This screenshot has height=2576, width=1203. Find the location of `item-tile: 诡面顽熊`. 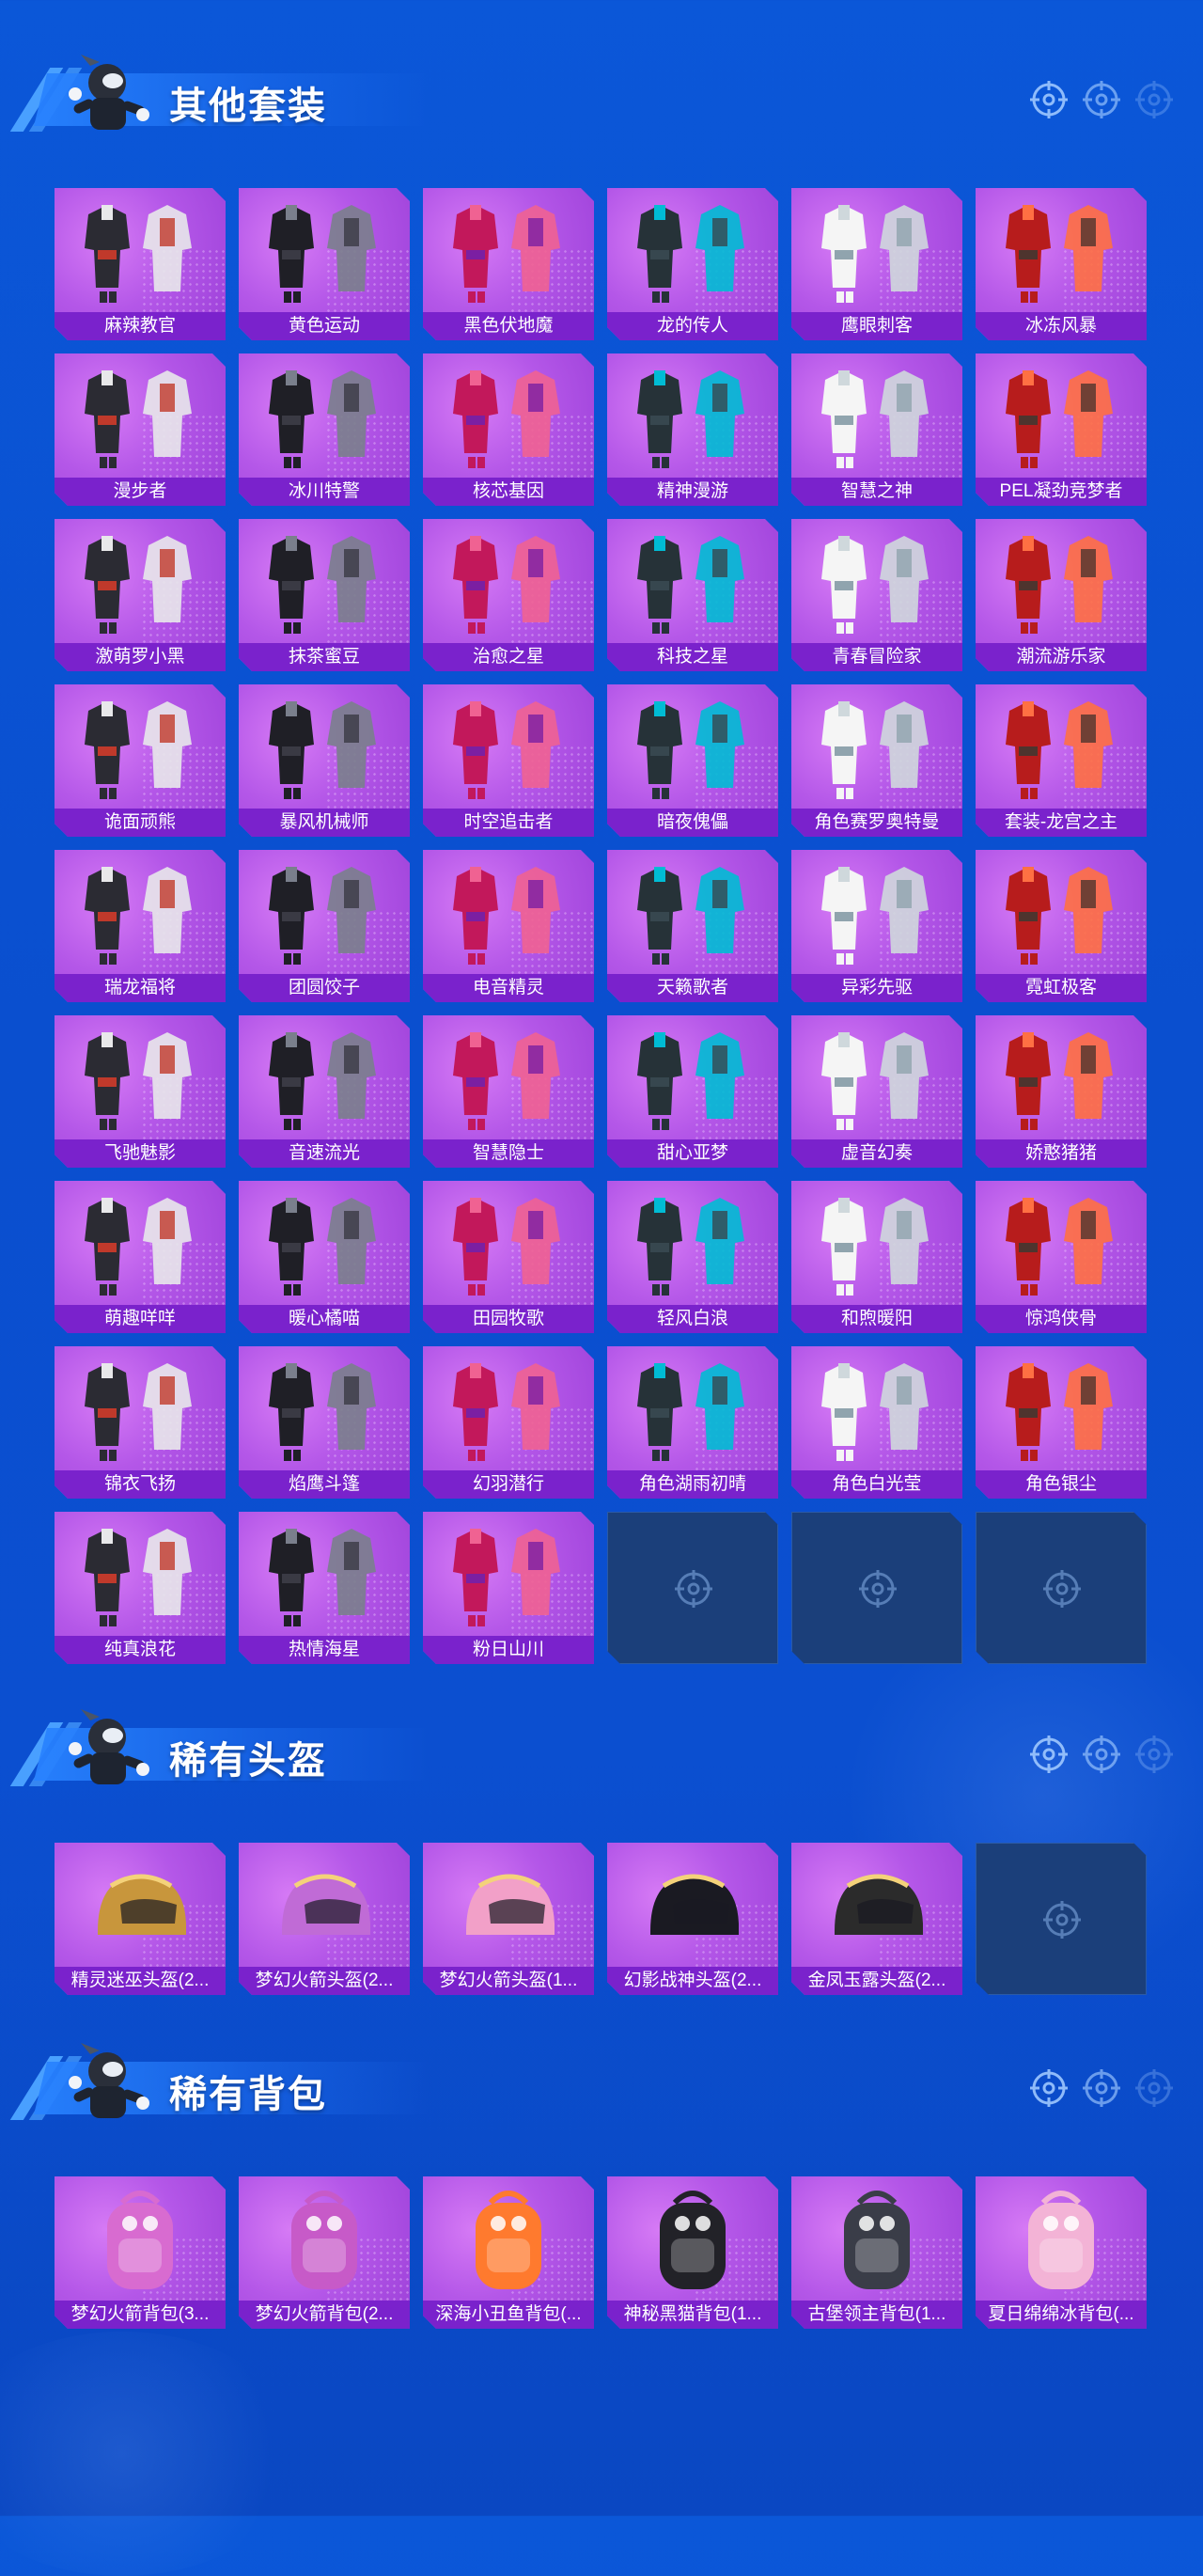

item-tile: 诡面顽熊 is located at coordinates (140, 761).